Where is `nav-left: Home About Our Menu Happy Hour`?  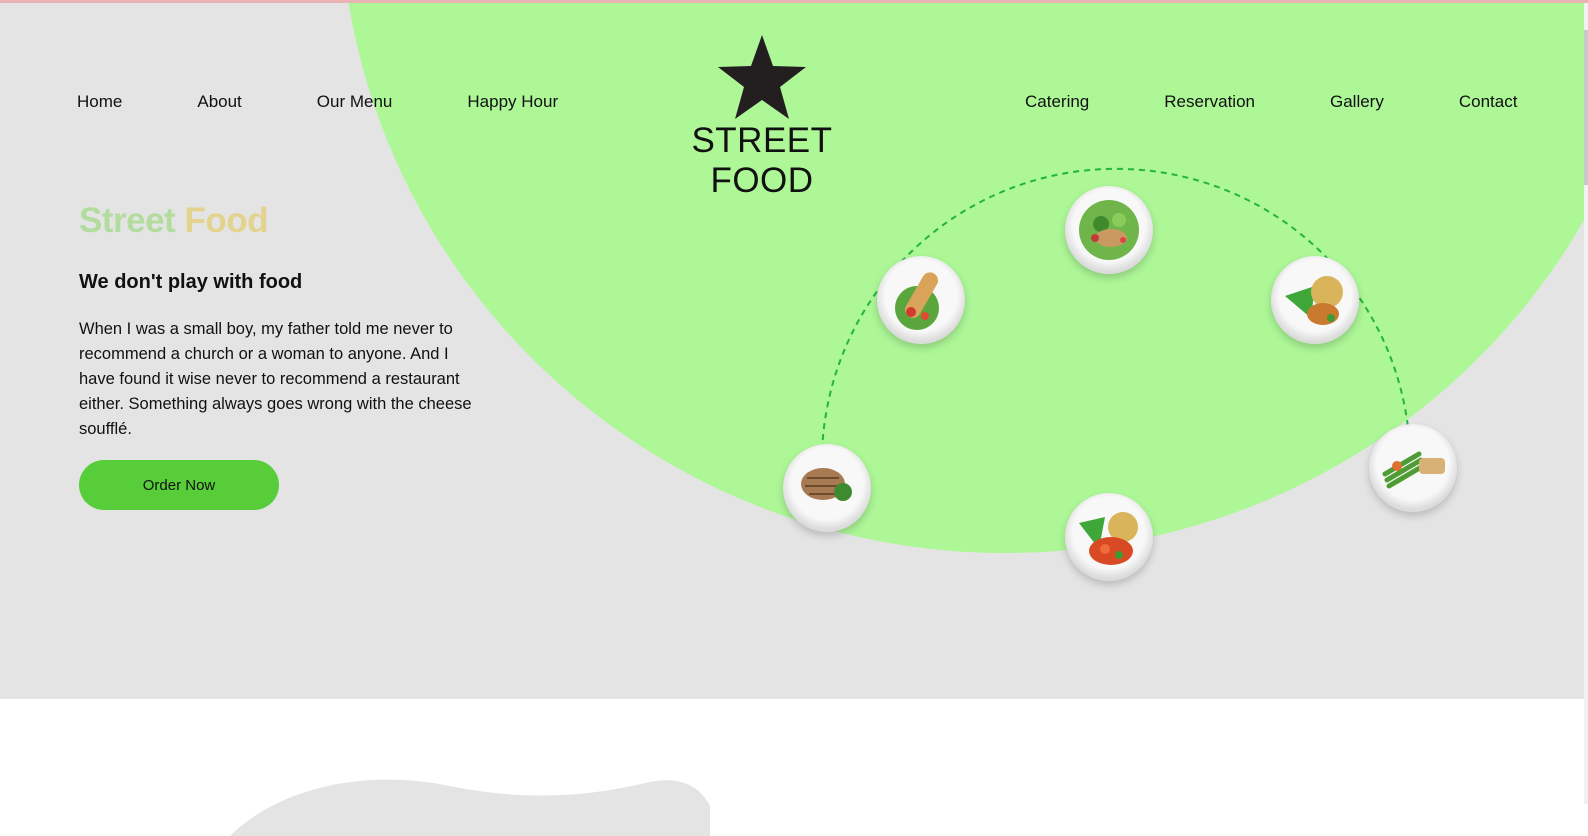 nav-left: Home About Our Menu Happy Hour is located at coordinates (317, 102).